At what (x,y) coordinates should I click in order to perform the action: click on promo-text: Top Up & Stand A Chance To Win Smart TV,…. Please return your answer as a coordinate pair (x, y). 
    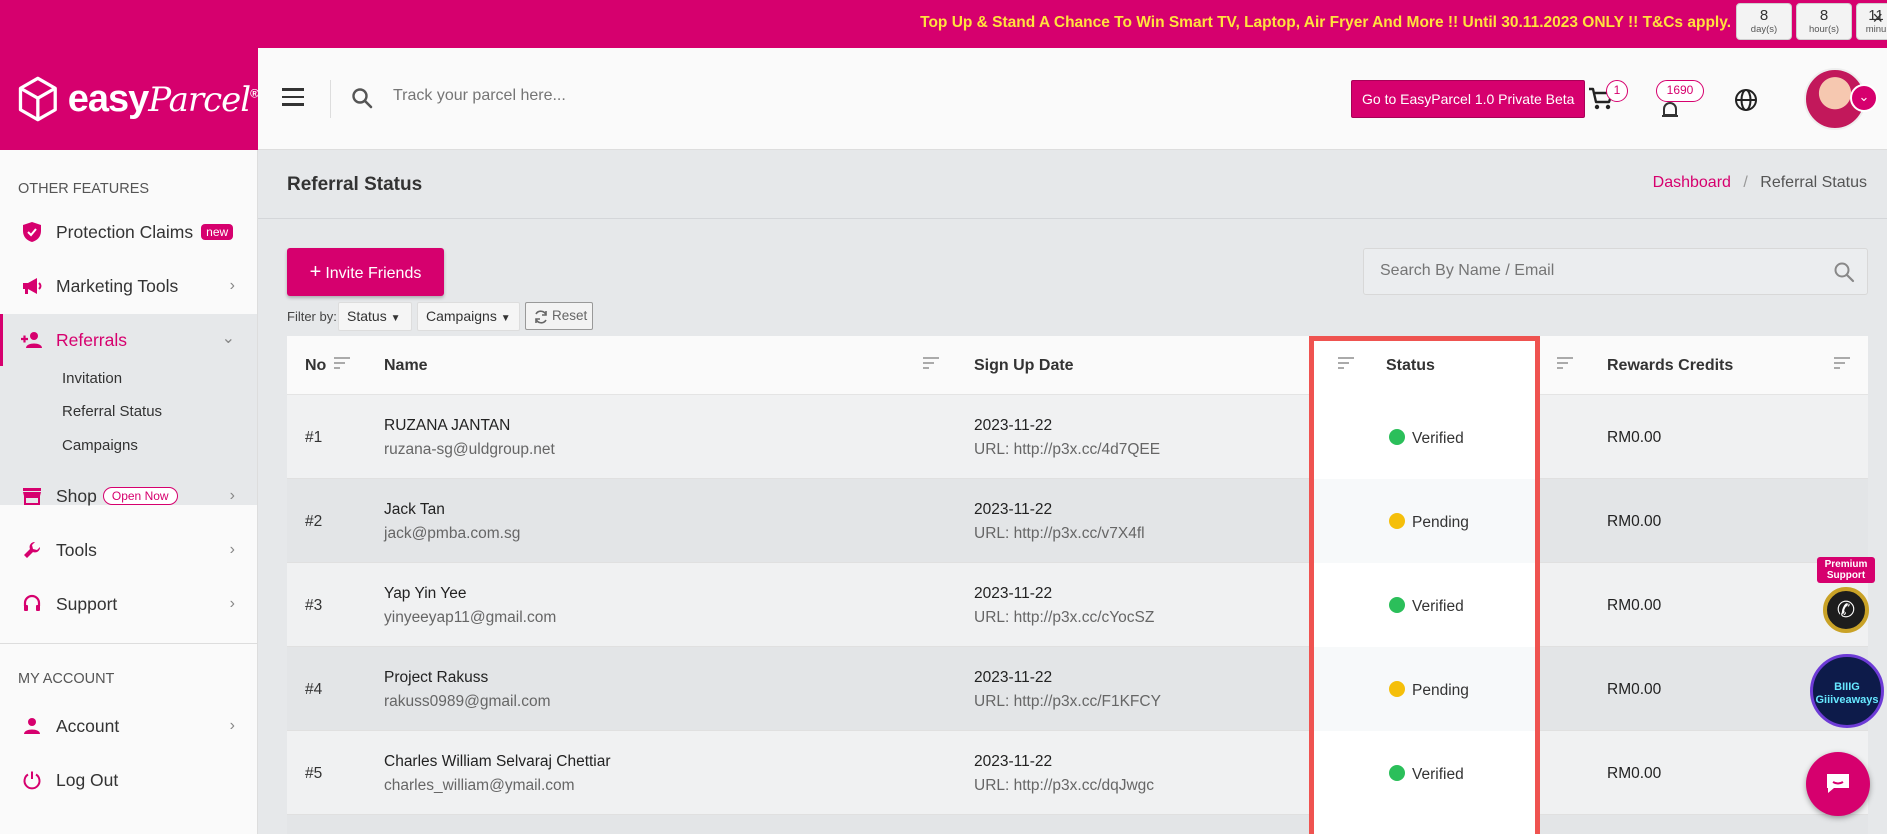
    Looking at the image, I should click on (1325, 23).